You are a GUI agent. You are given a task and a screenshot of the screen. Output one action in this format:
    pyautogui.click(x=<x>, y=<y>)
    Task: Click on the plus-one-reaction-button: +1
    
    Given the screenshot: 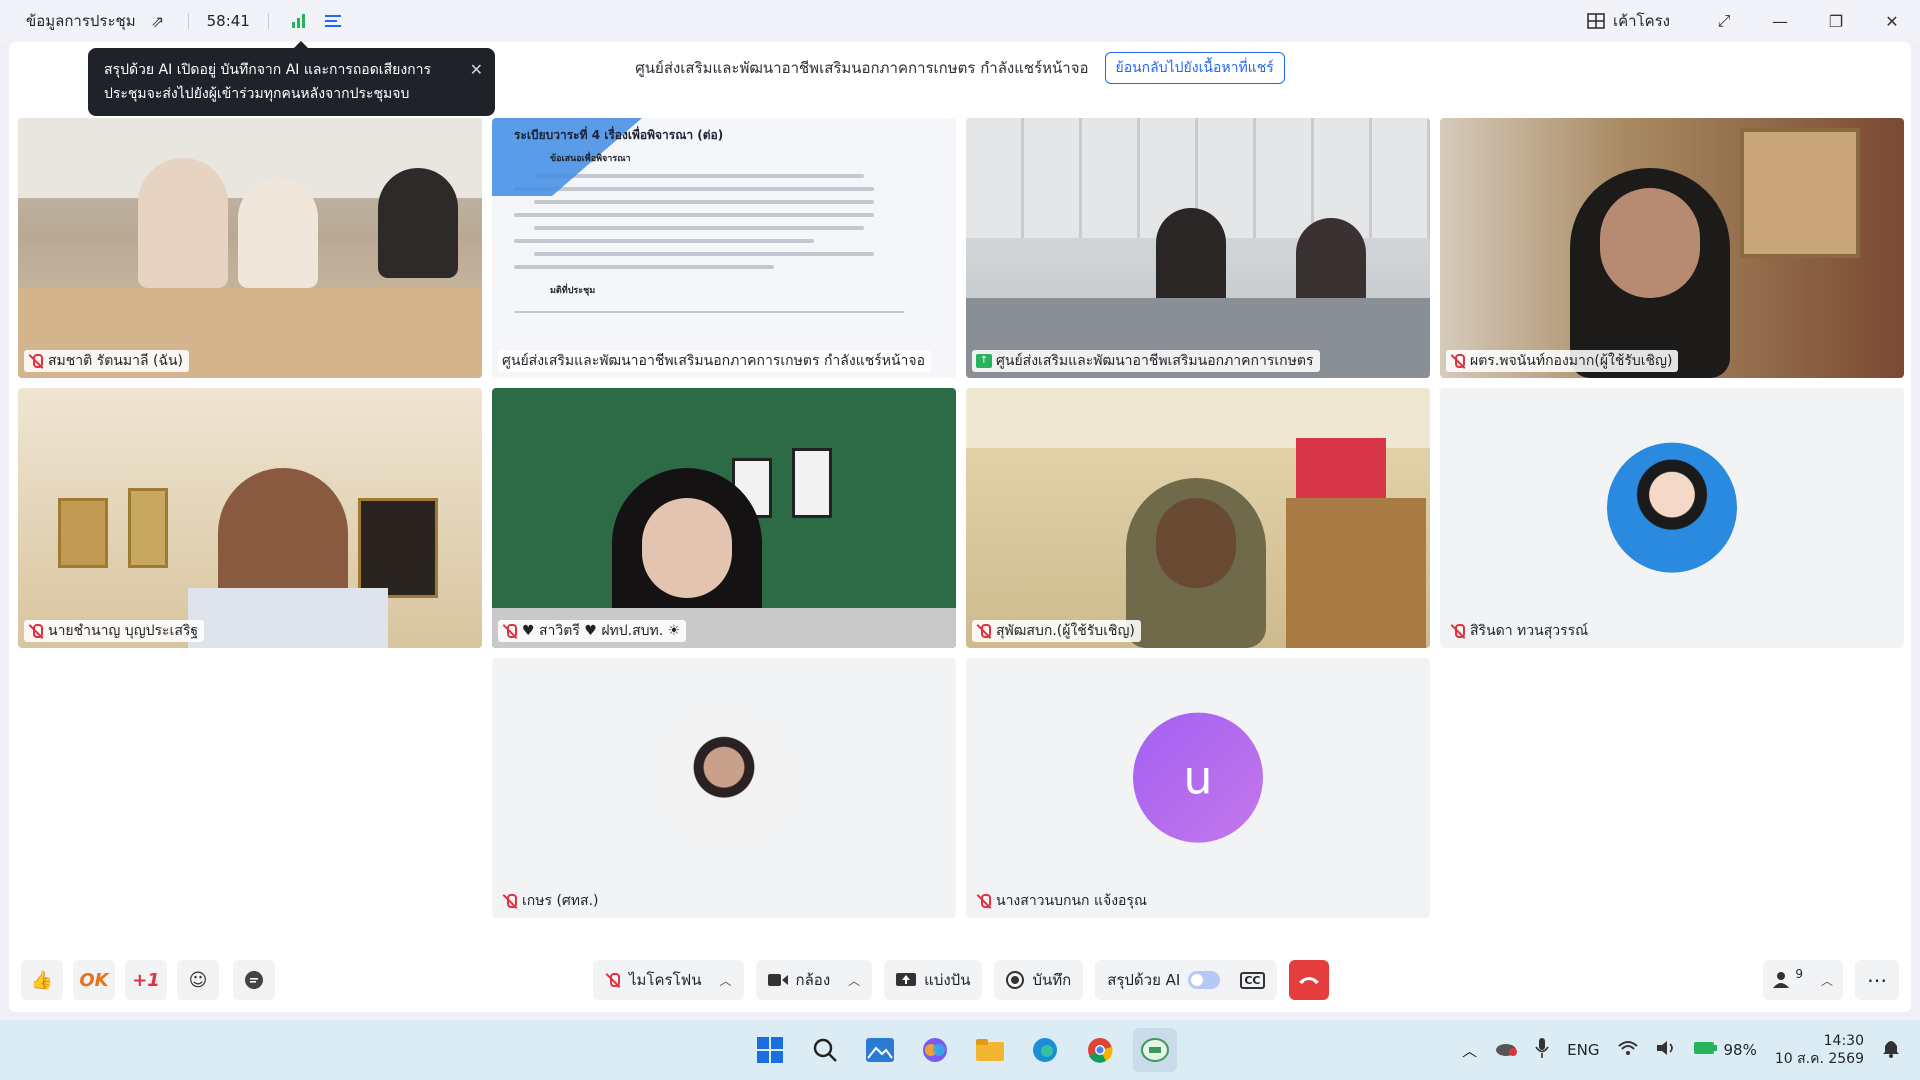 What is the action you would take?
    pyautogui.click(x=146, y=980)
    